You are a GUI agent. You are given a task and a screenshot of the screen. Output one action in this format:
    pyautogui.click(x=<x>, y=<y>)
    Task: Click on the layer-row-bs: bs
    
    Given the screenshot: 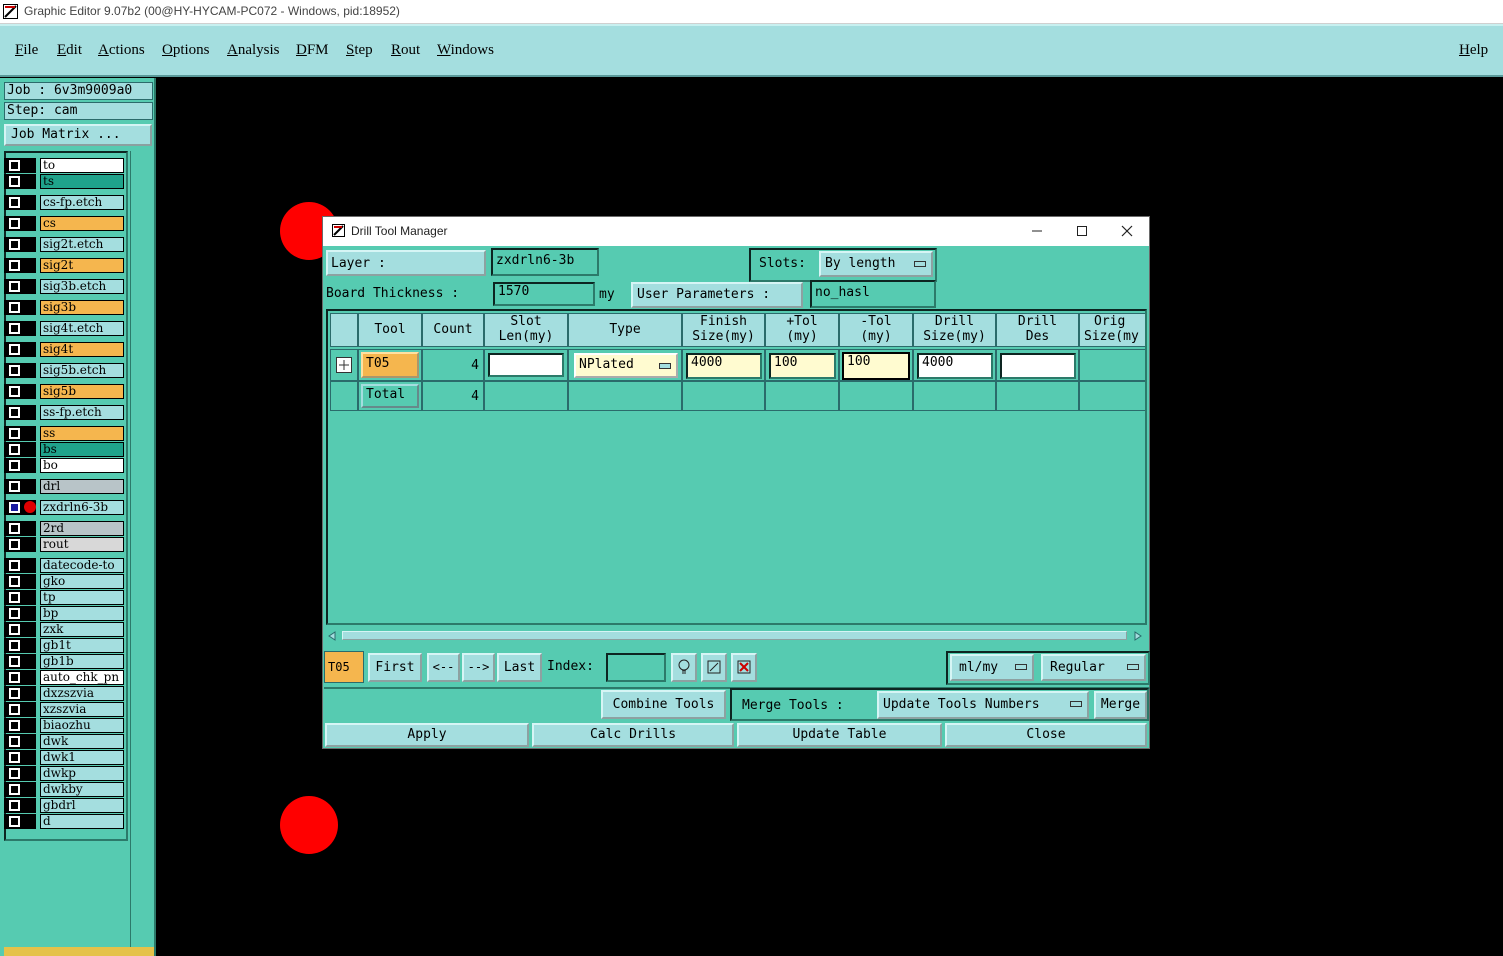 What is the action you would take?
    pyautogui.click(x=64, y=449)
    